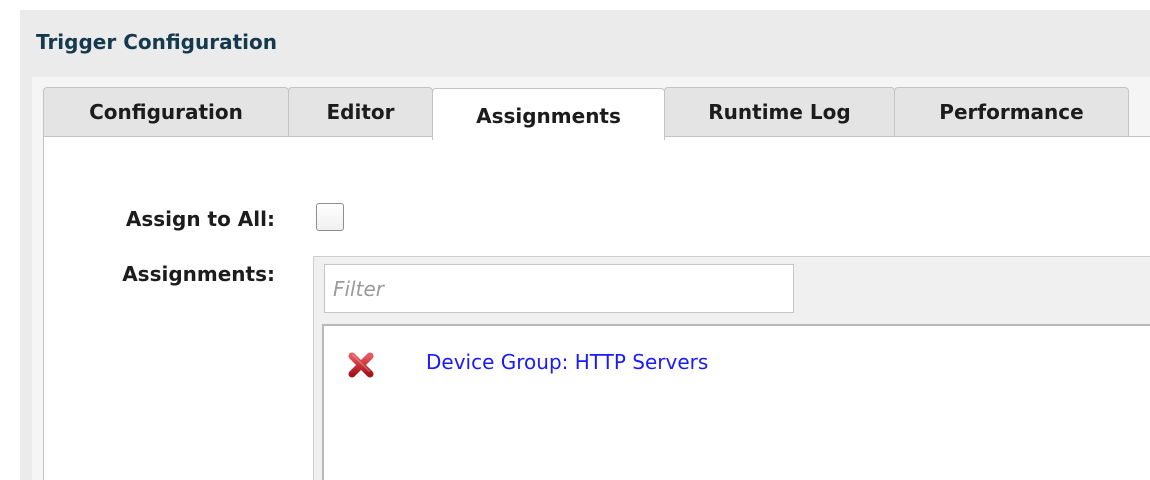  What do you see at coordinates (1011, 112) in the screenshot?
I see `tab-performance: Performance` at bounding box center [1011, 112].